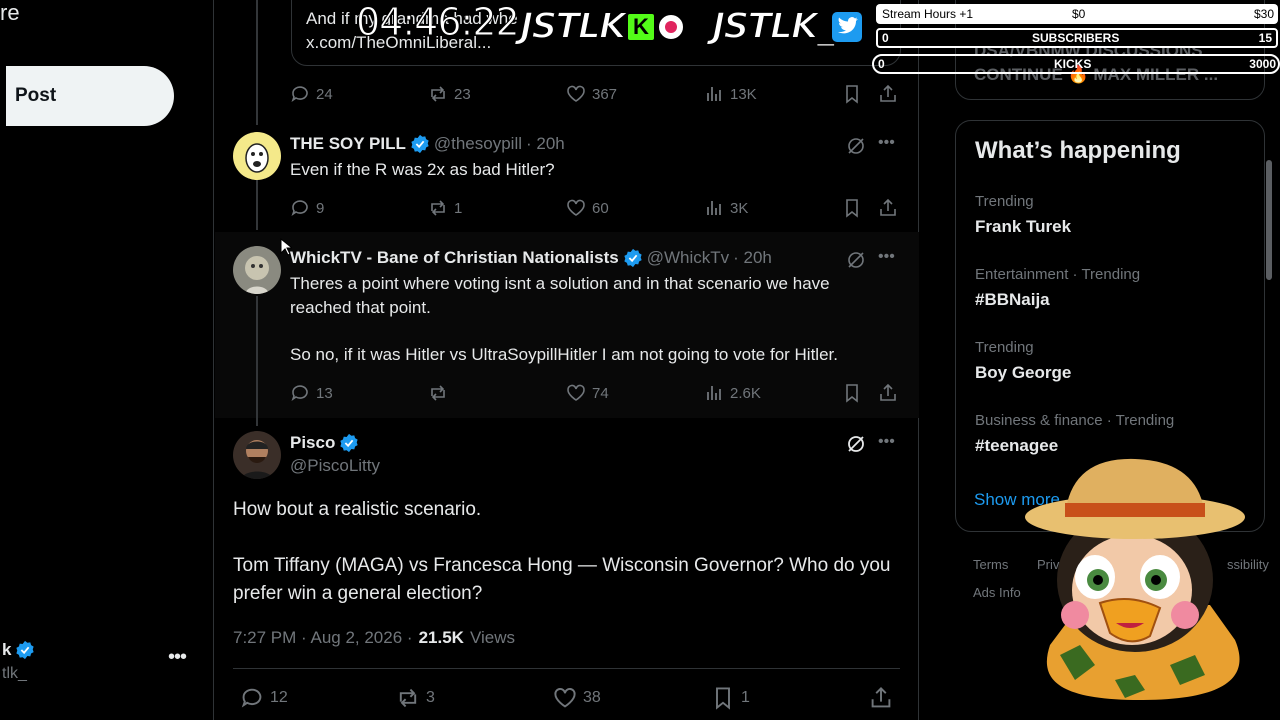  I want to click on mouse-cursor-icon, so click(286, 247).